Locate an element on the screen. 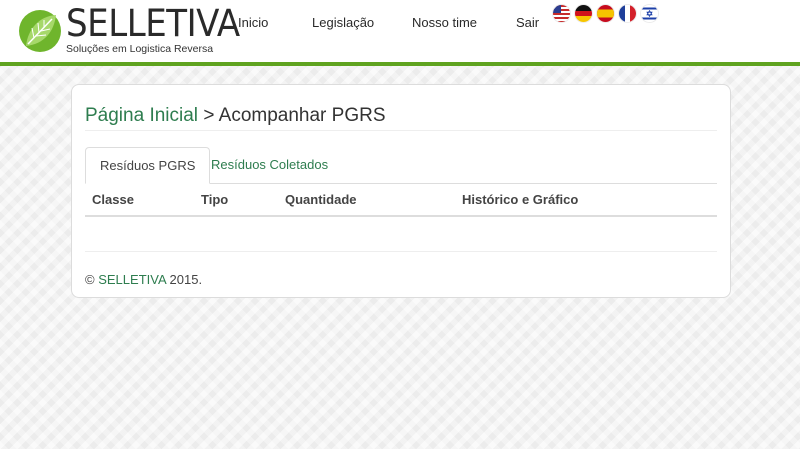 The height and width of the screenshot is (449, 800). tab-residuos-pgrs: Resíduos PGRS is located at coordinates (148, 165).